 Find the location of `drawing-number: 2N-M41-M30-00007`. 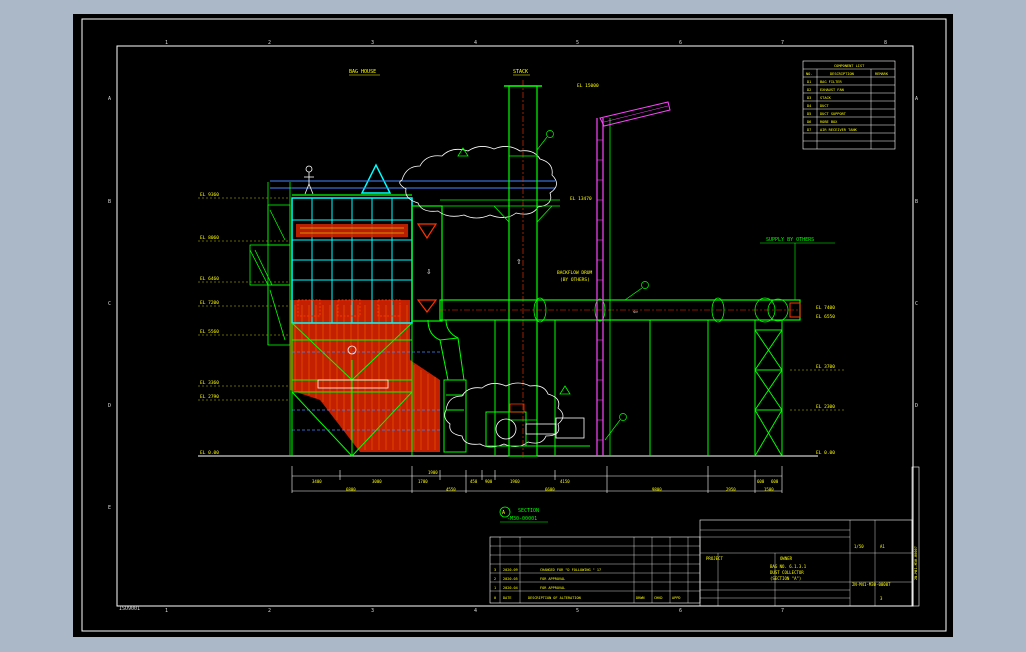

drawing-number: 2N-M41-M30-00007 is located at coordinates (871, 584).